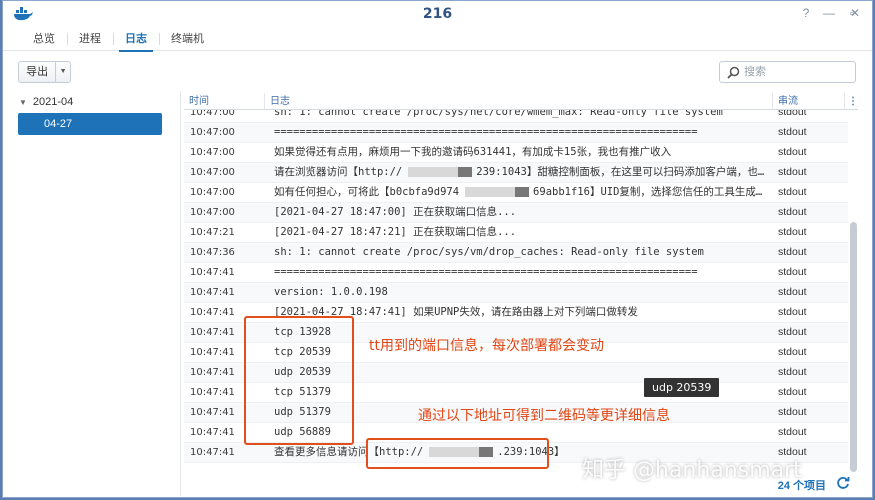 Image resolution: width=875 pixels, height=500 pixels. I want to click on row-time: 10:47:36, so click(212, 252).